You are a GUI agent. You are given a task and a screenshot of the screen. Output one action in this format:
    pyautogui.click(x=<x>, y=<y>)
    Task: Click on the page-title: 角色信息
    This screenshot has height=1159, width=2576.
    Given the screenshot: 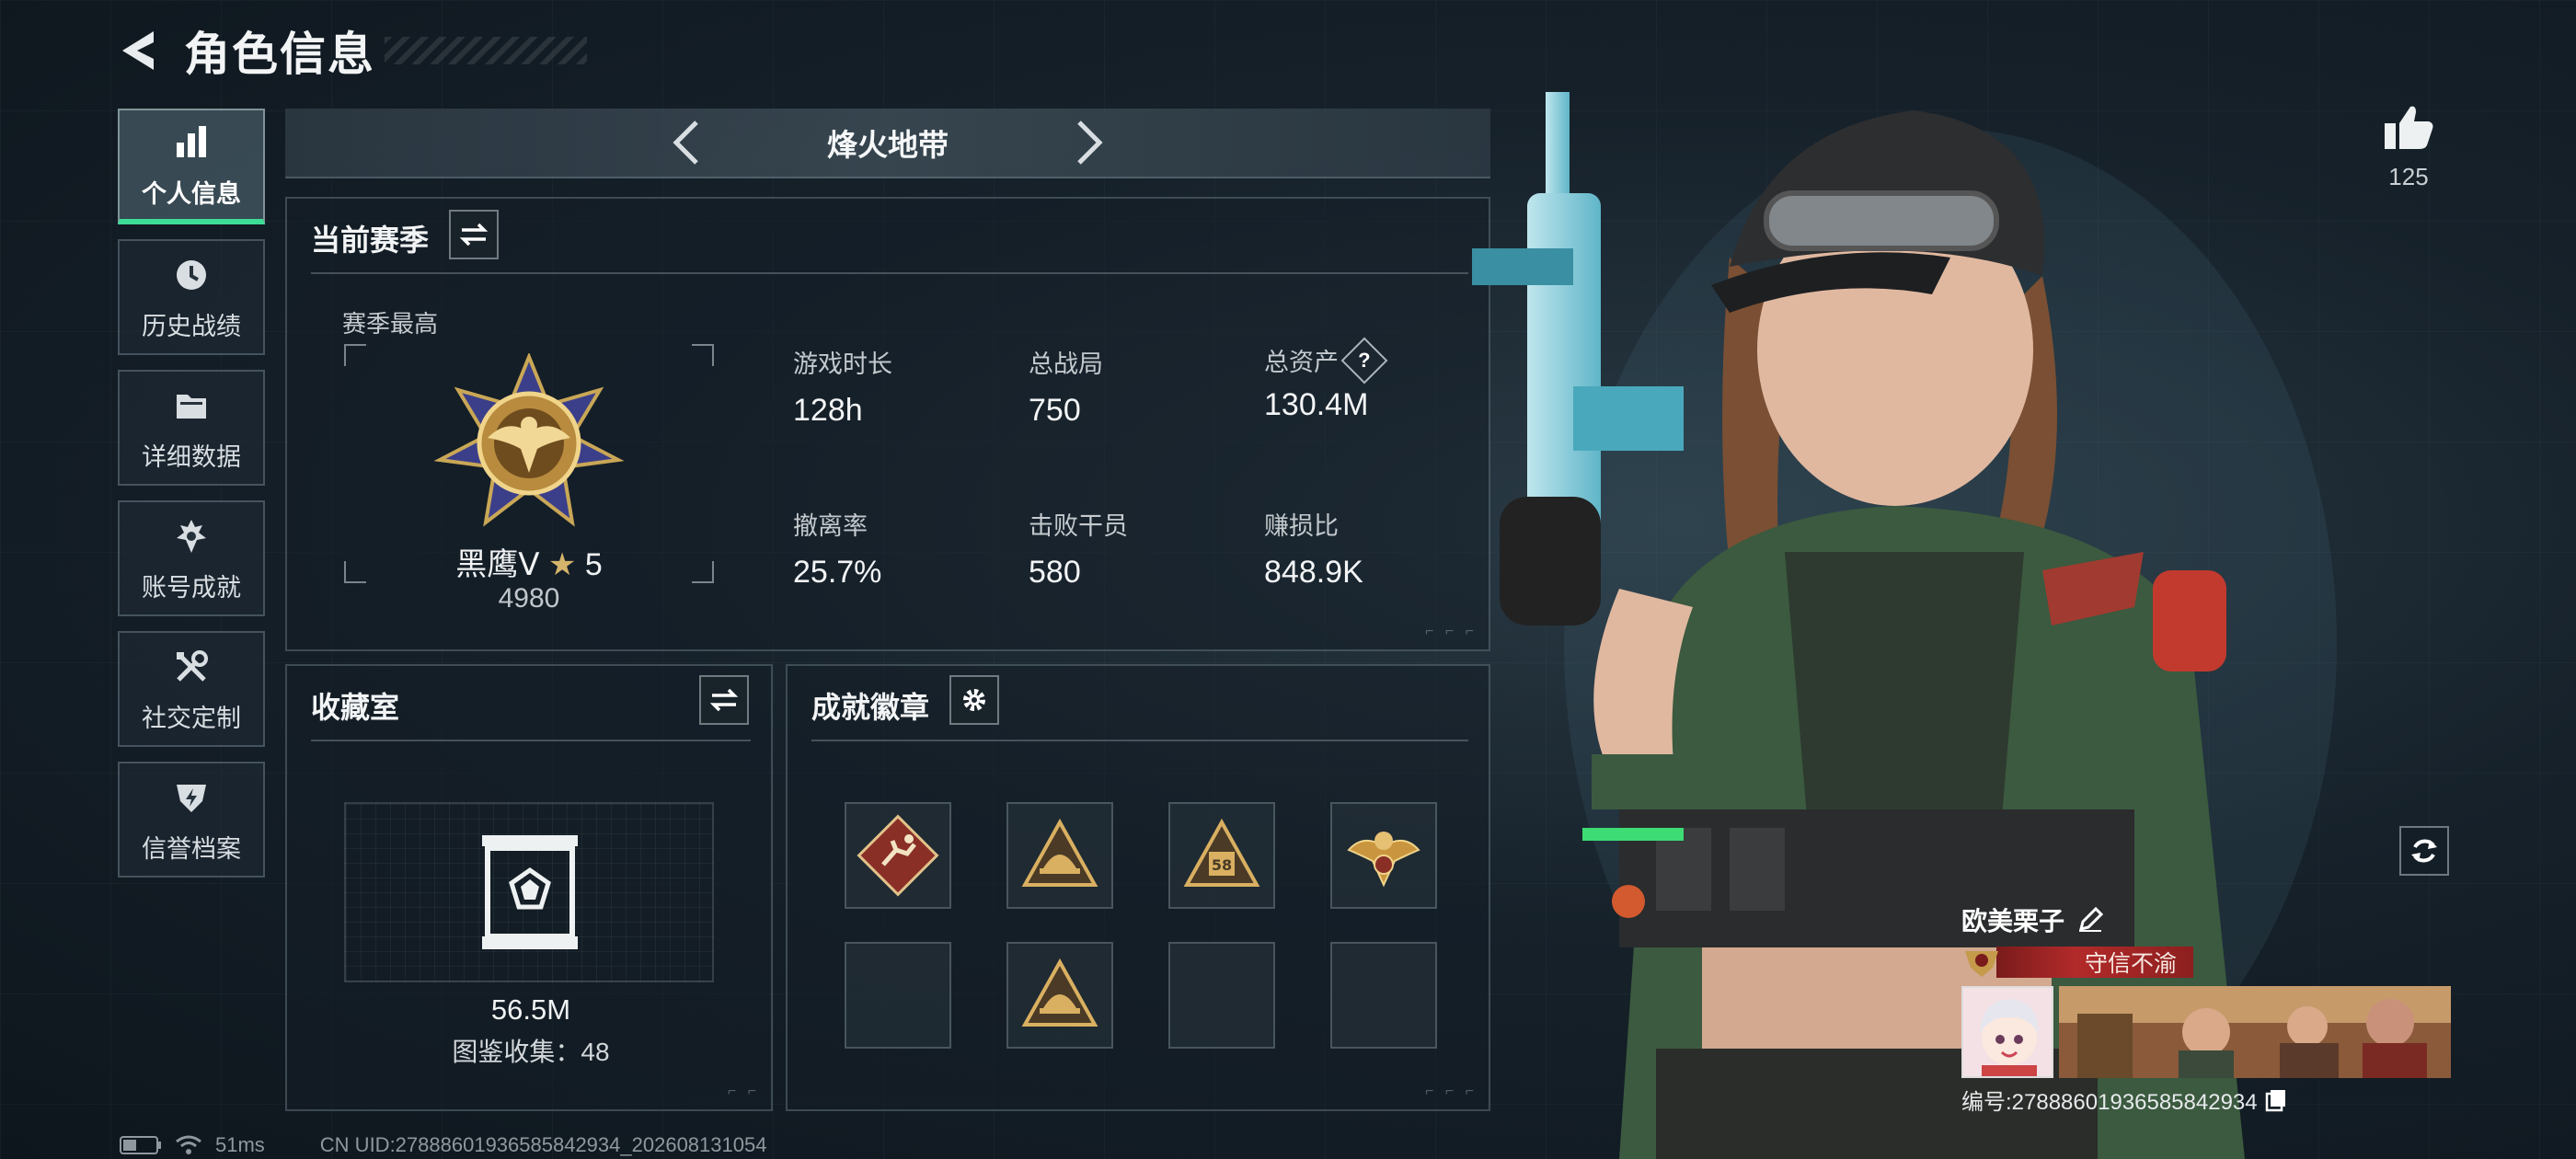 What is the action you would take?
    pyautogui.click(x=279, y=54)
    